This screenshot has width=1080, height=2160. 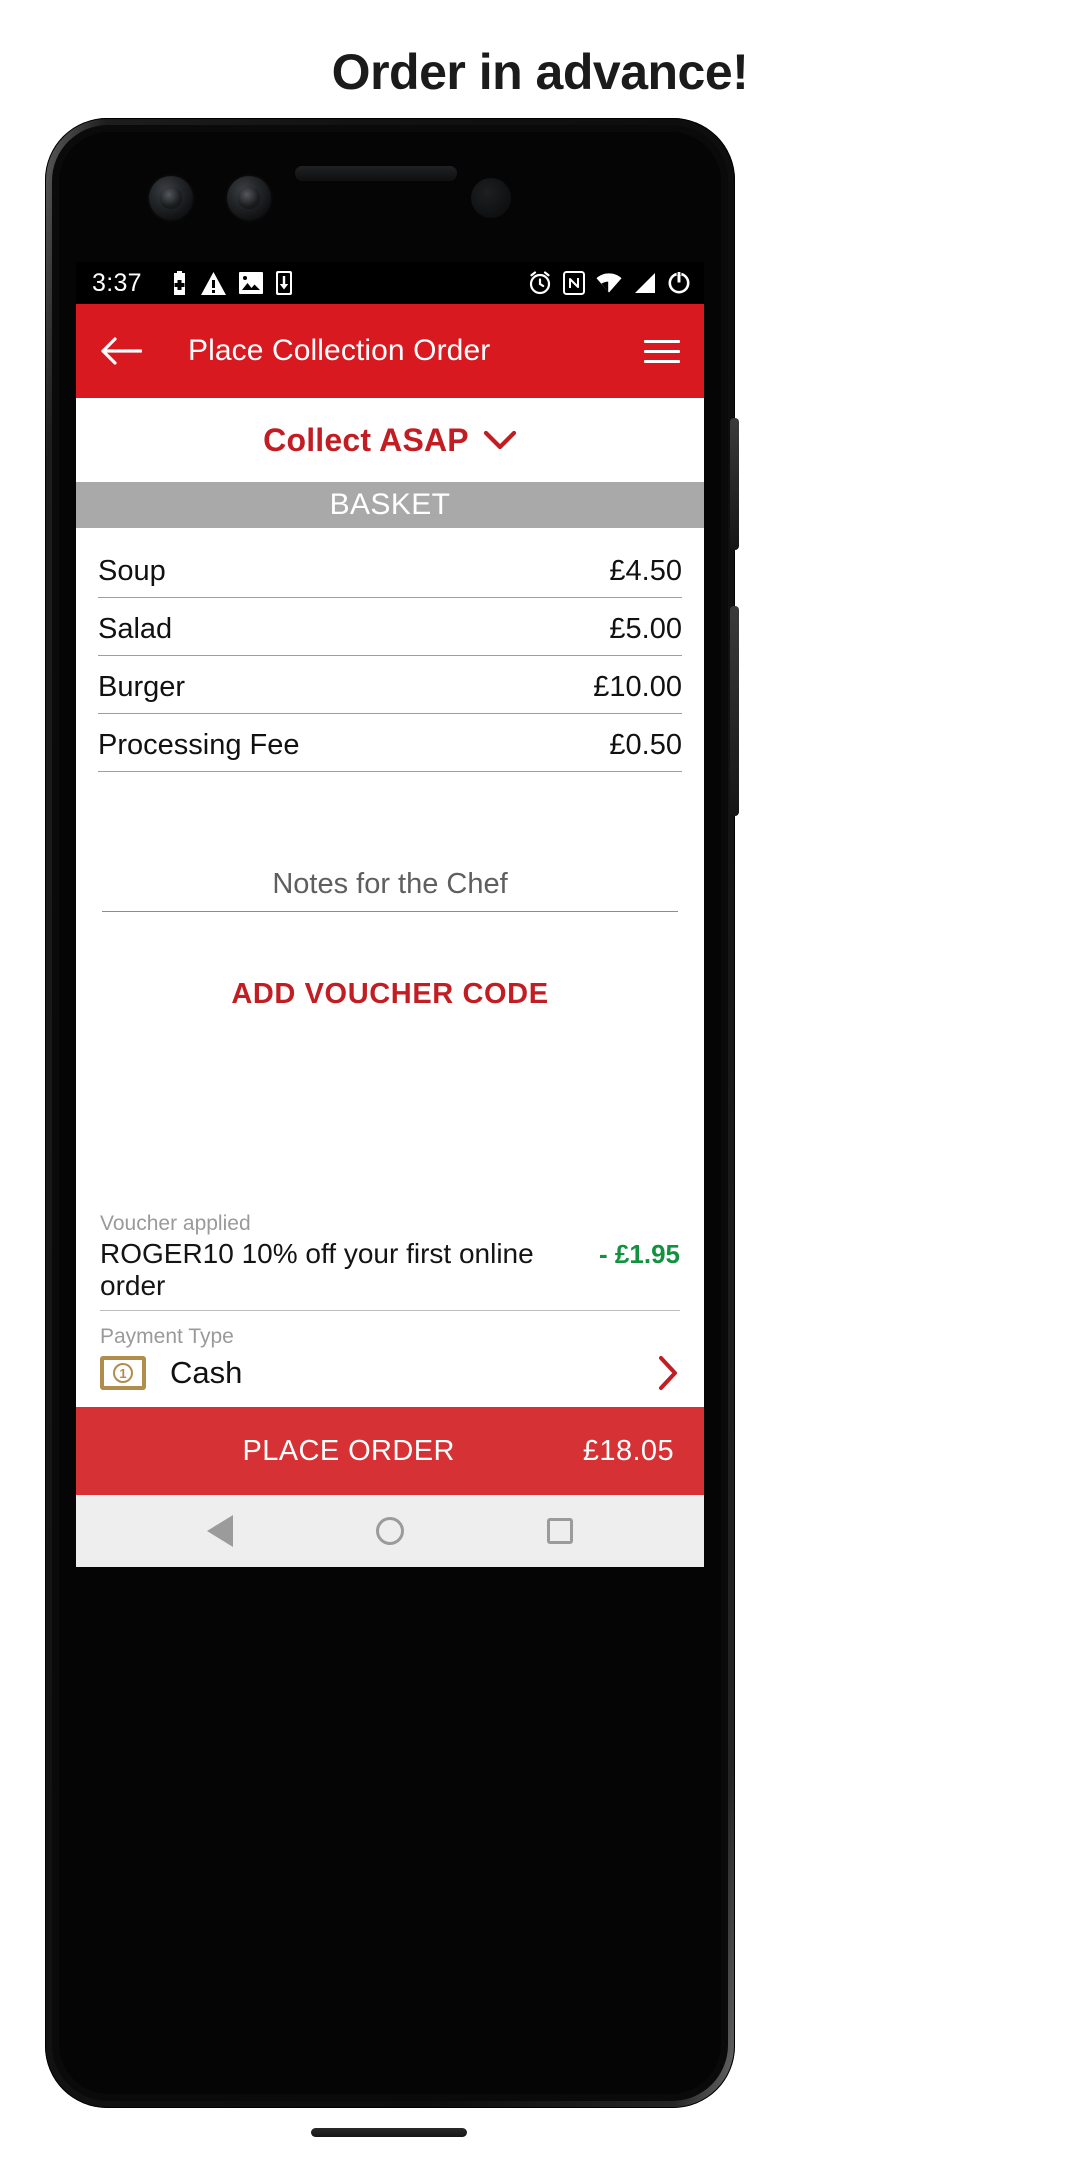 I want to click on basket-section-header: BASKET, so click(x=390, y=510).